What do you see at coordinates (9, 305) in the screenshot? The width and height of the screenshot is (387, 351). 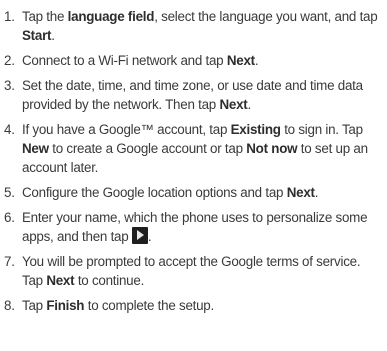 I see `step-number: 8.` at bounding box center [9, 305].